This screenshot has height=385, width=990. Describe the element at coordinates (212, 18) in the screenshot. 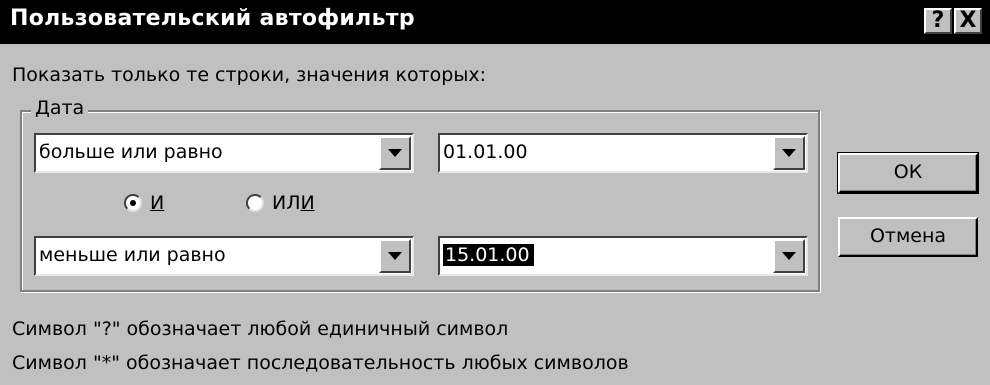

I see `dialog-title: Пользовательский автофильтр` at that location.